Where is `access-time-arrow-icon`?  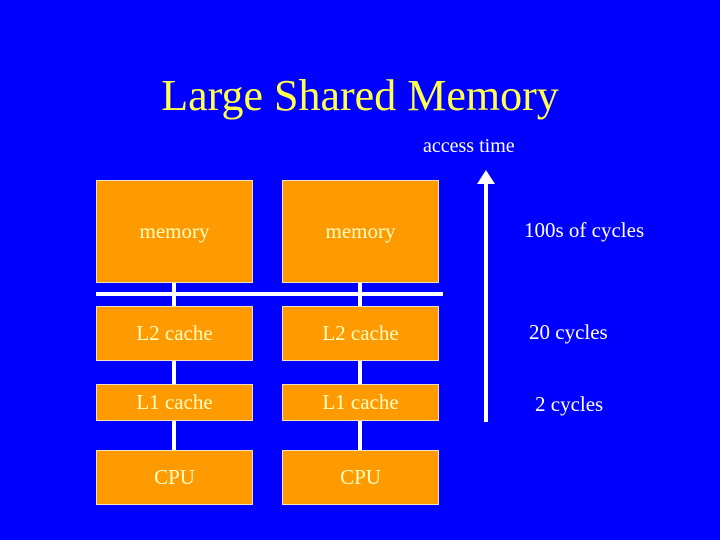 access-time-arrow-icon is located at coordinates (486, 296).